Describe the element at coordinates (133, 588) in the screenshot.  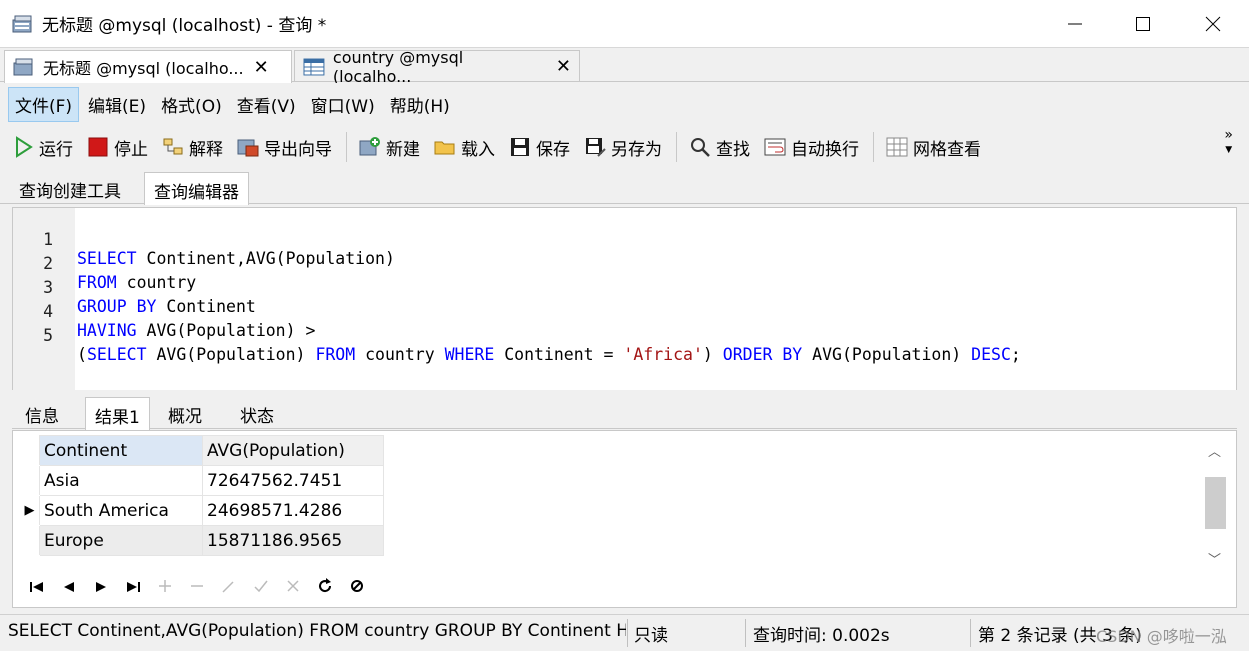
I see `last-record-icon` at that location.